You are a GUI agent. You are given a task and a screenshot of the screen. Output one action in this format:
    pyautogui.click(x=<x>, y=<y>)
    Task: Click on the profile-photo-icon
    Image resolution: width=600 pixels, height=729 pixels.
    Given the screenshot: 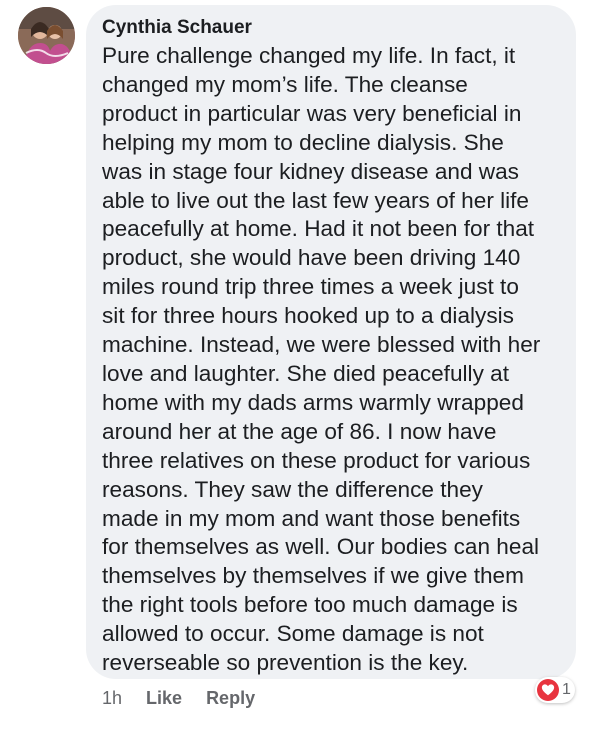 What is the action you would take?
    pyautogui.click(x=46, y=35)
    